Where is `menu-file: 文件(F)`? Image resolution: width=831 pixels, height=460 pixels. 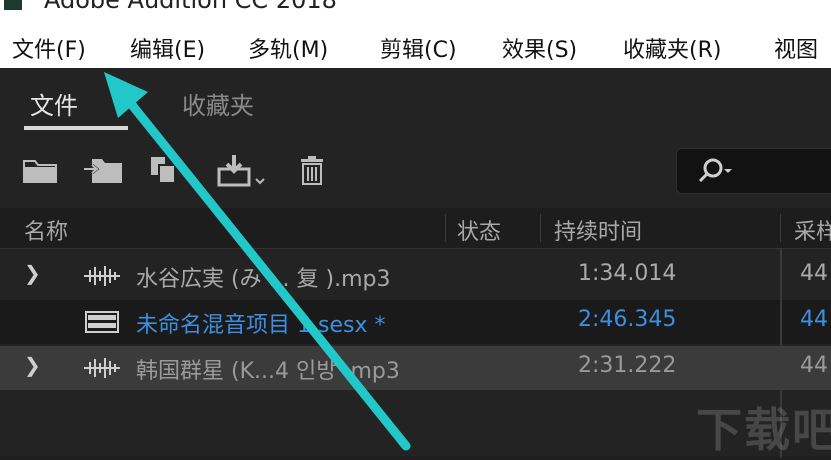
menu-file: 文件(F) is located at coordinates (49, 48).